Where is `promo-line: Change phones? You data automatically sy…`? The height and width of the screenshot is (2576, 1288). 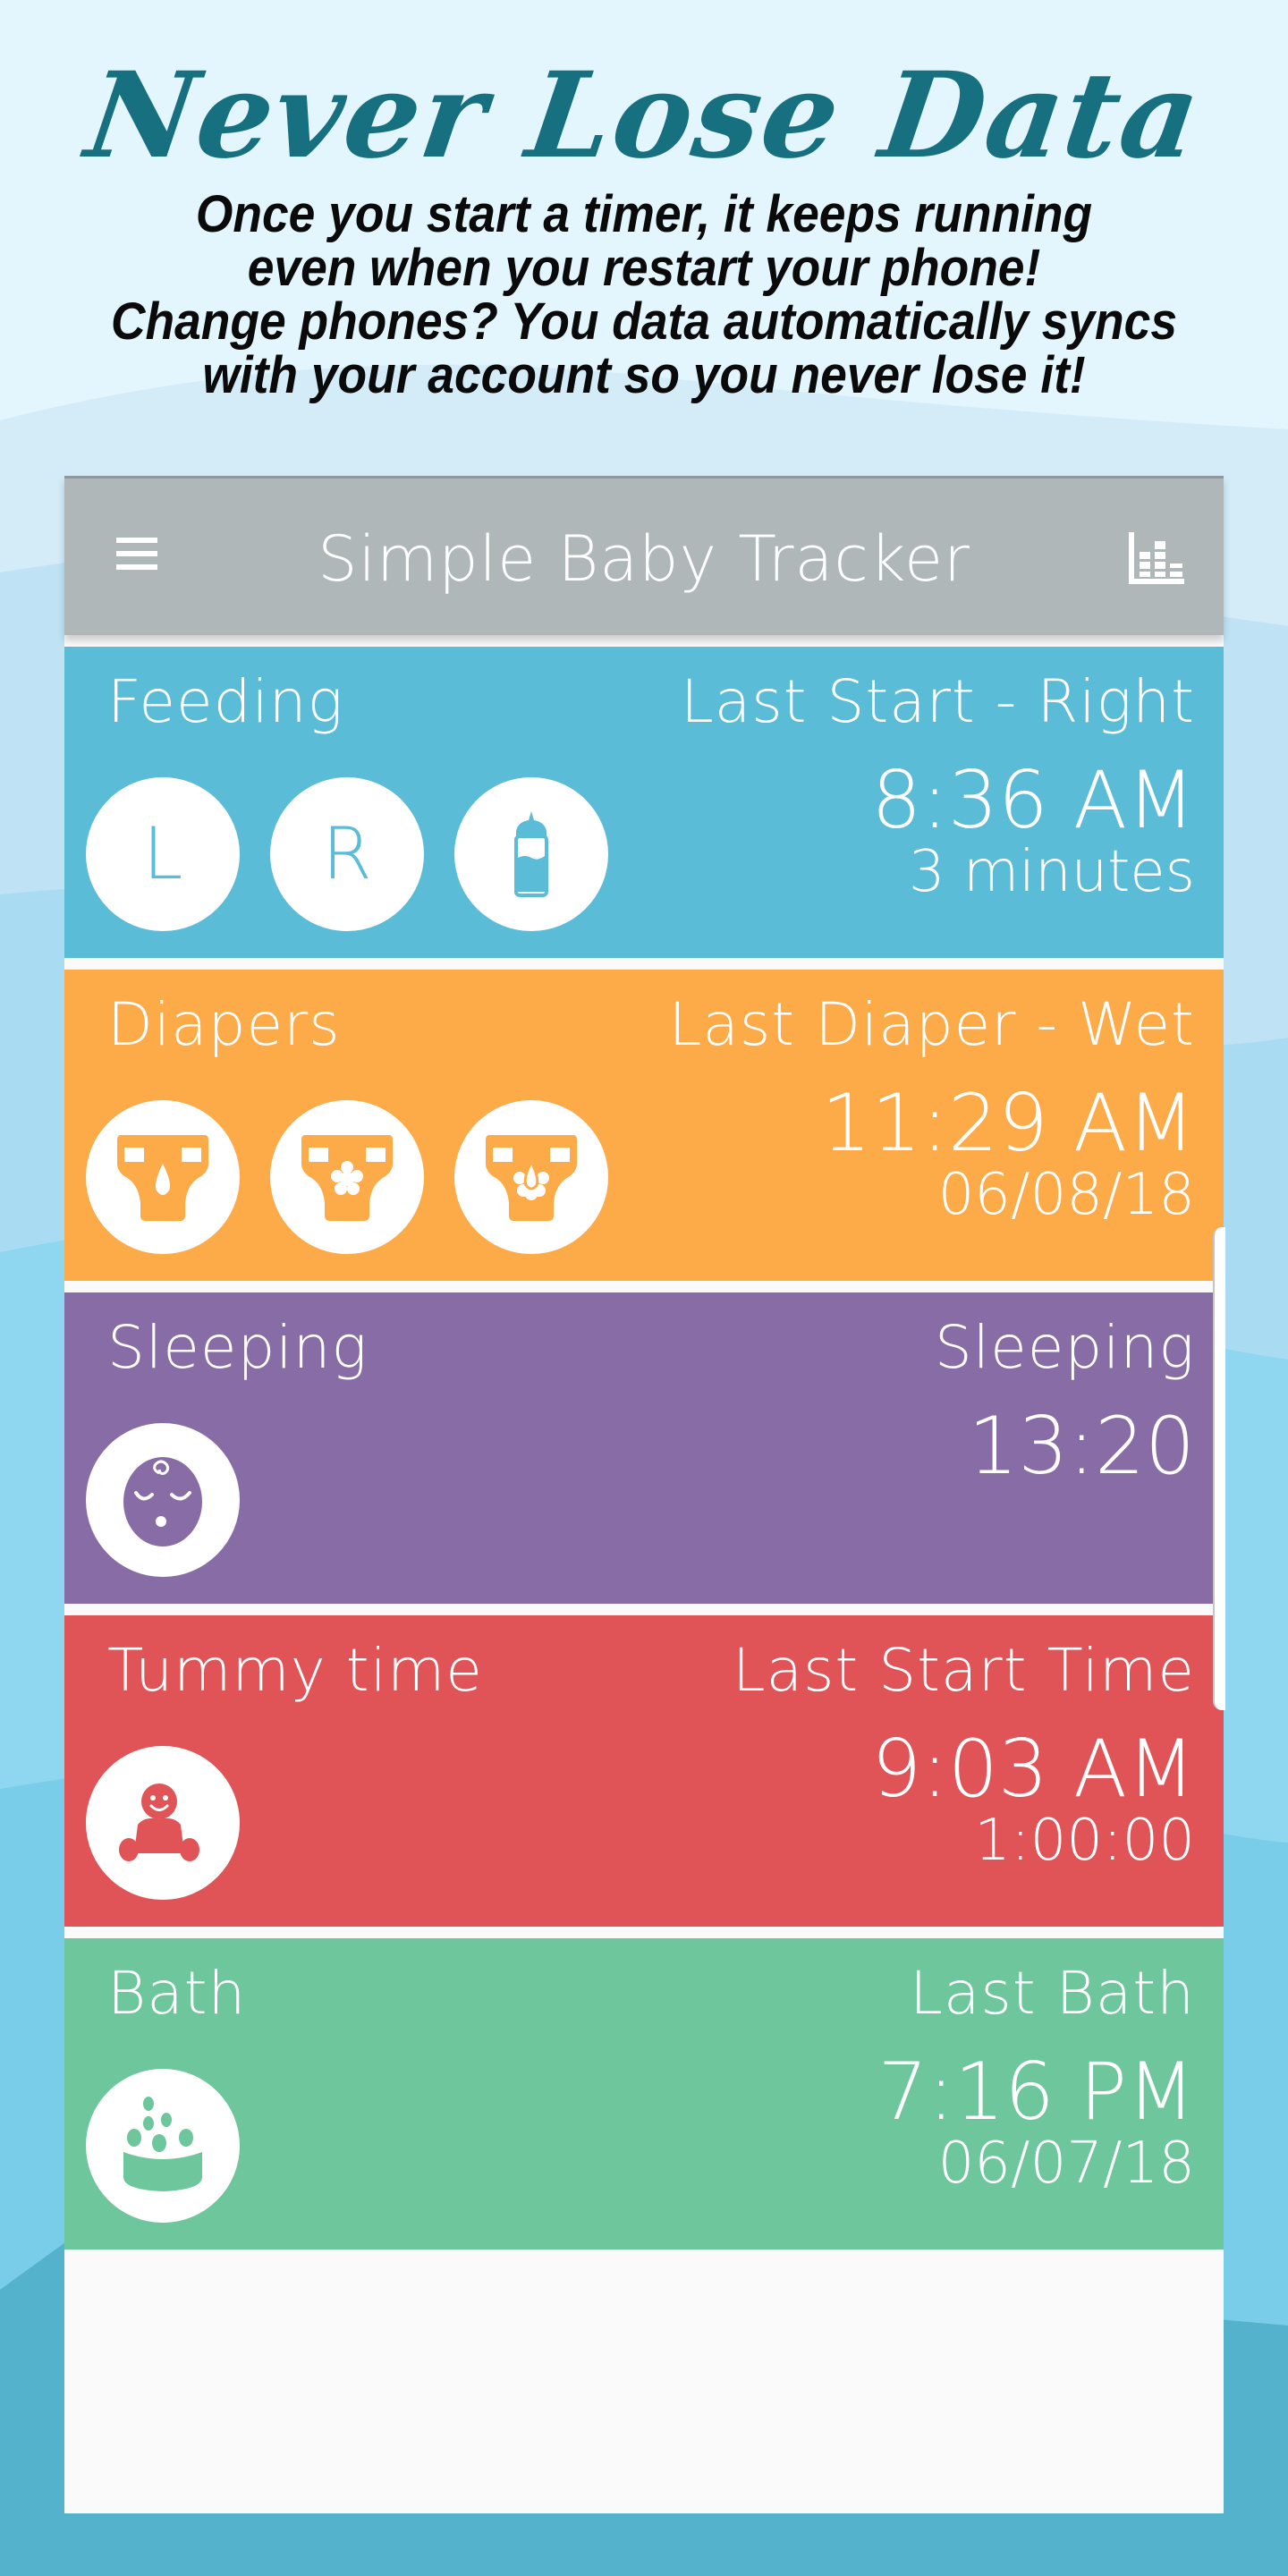 promo-line: Change phones? You data automatically sy… is located at coordinates (644, 321).